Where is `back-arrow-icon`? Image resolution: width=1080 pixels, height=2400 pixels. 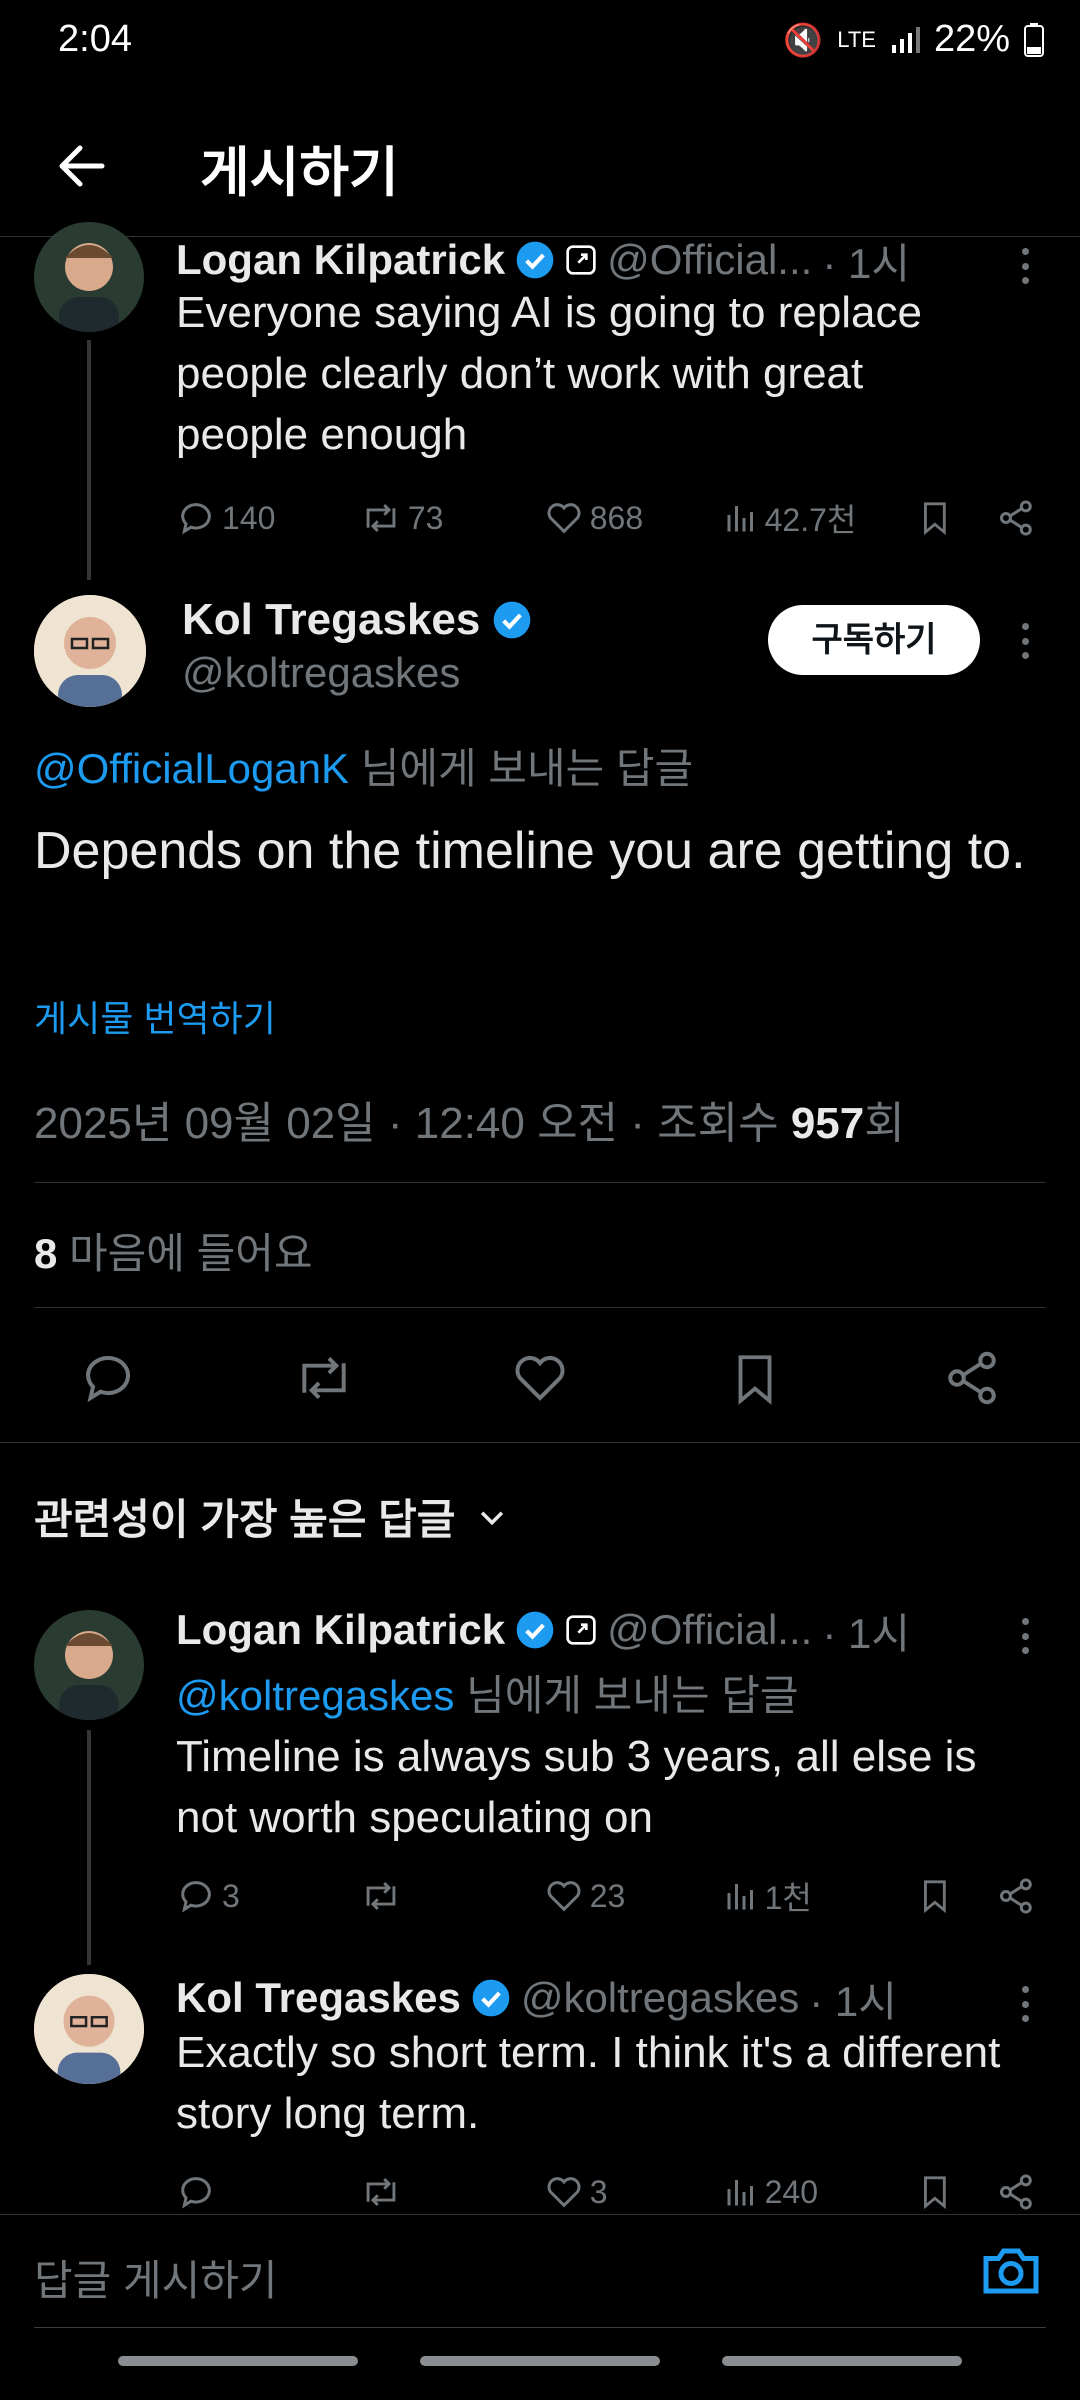 back-arrow-icon is located at coordinates (82, 166).